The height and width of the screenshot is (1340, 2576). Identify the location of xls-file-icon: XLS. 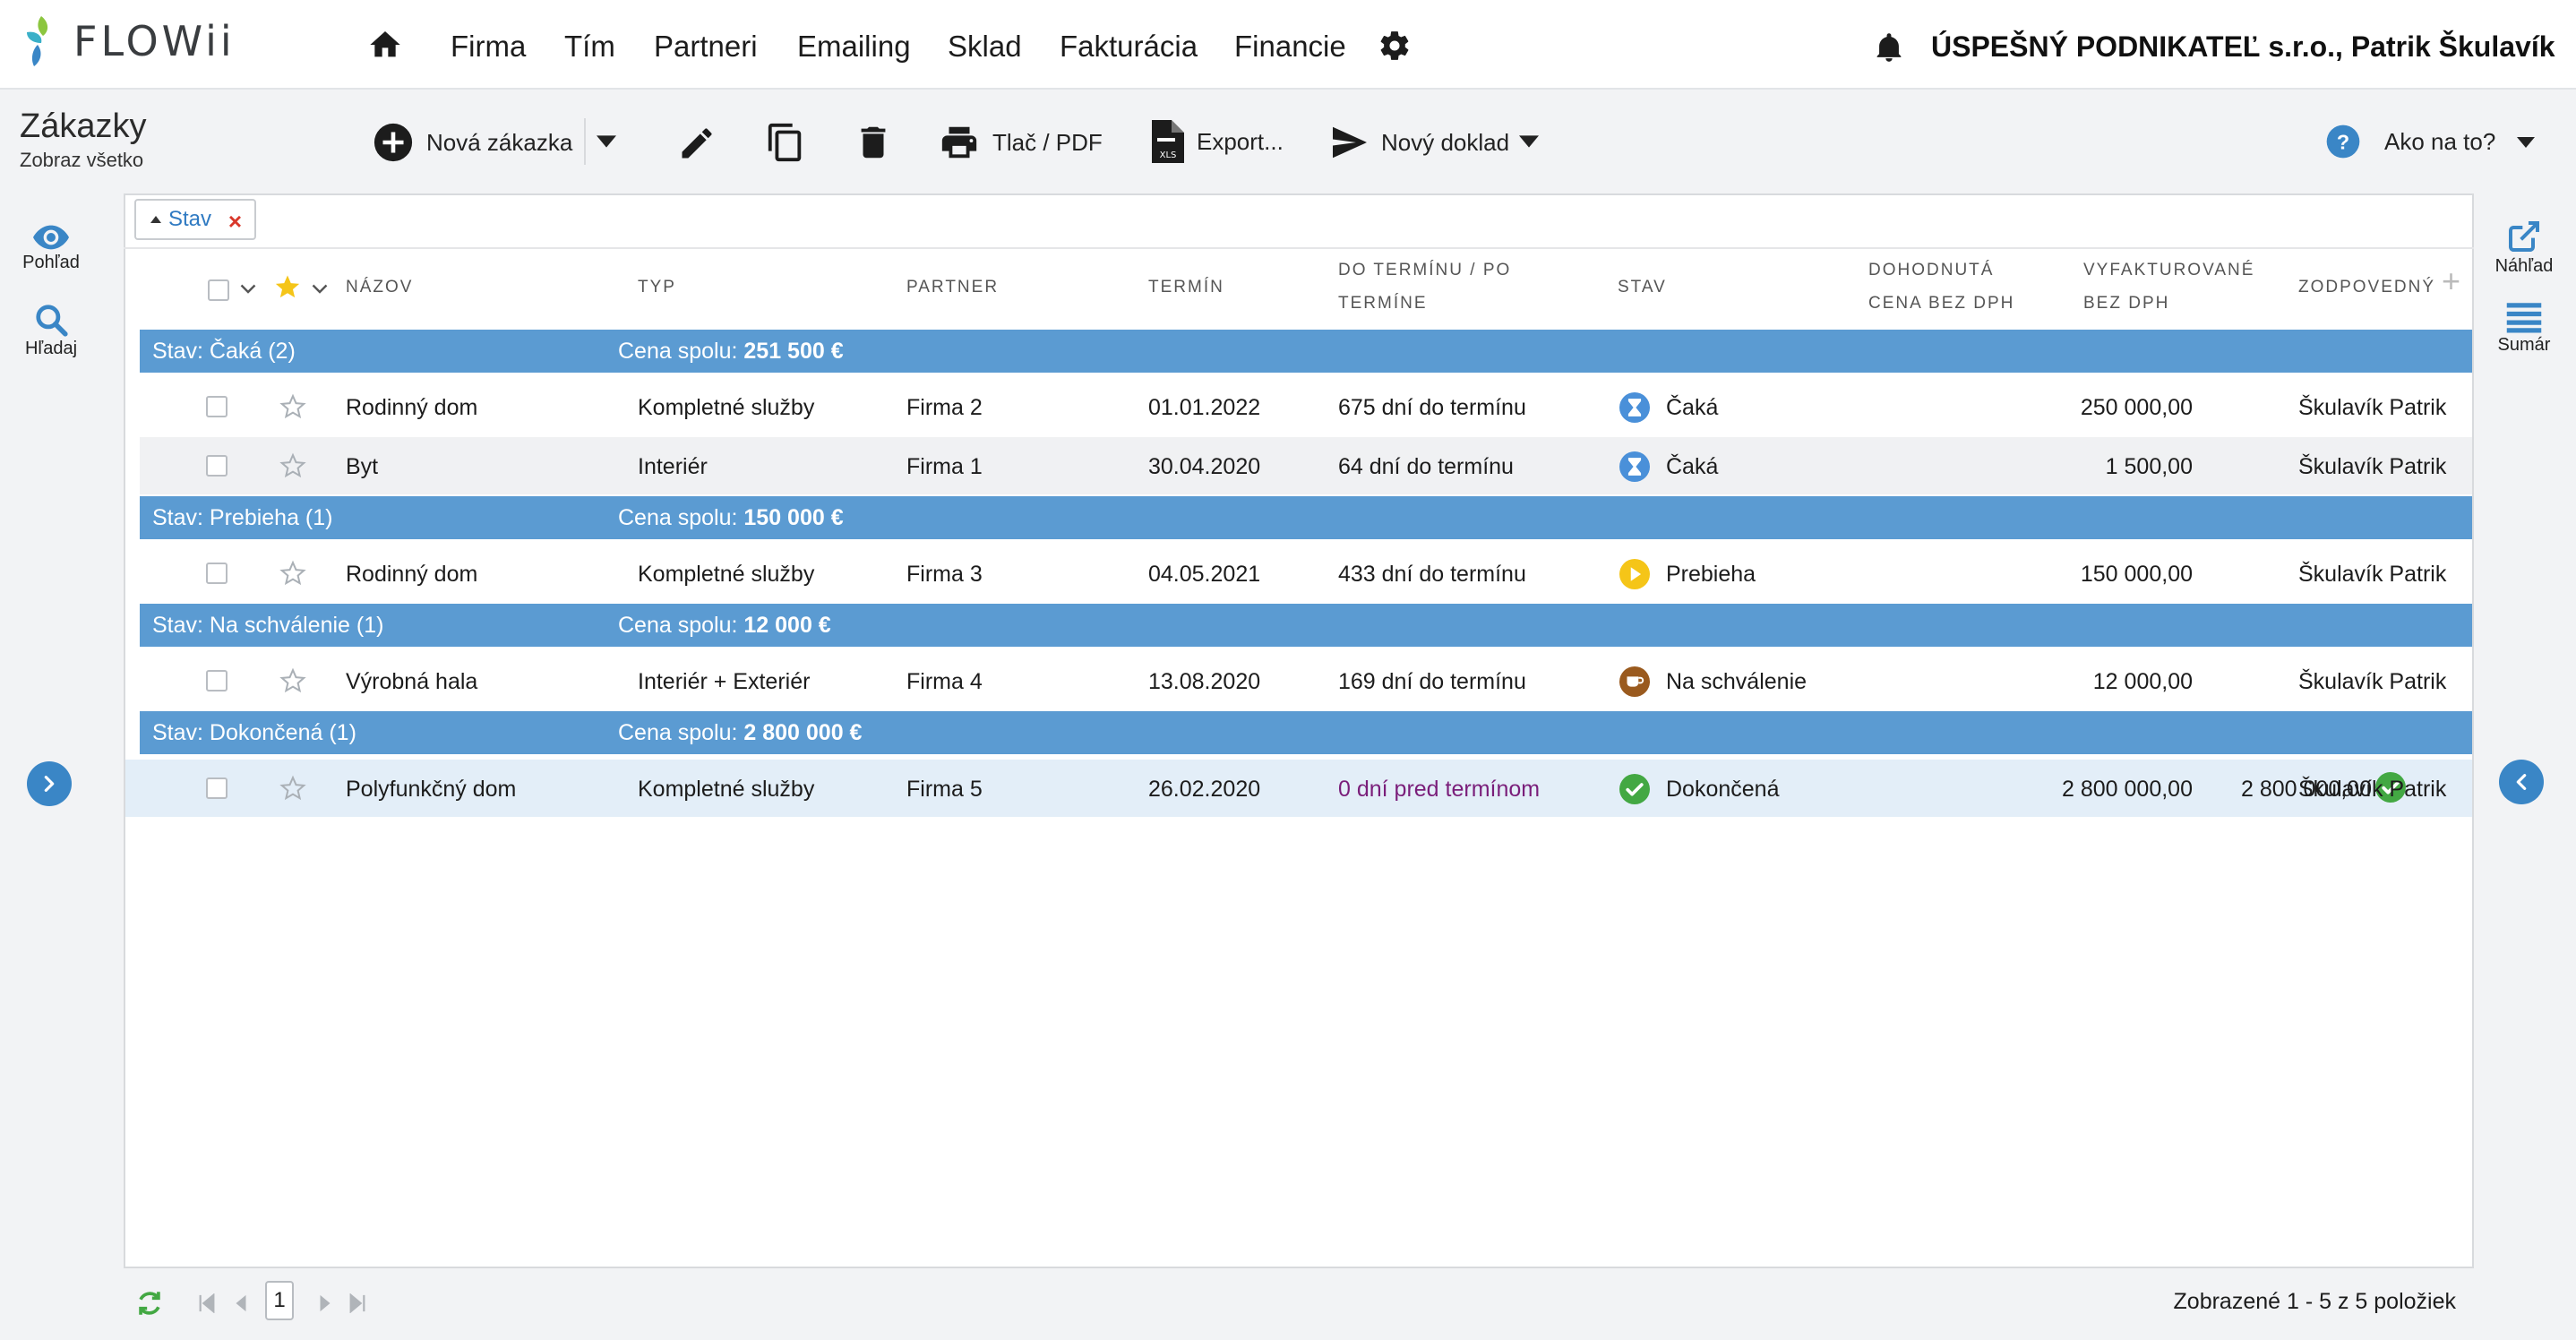
(1168, 141).